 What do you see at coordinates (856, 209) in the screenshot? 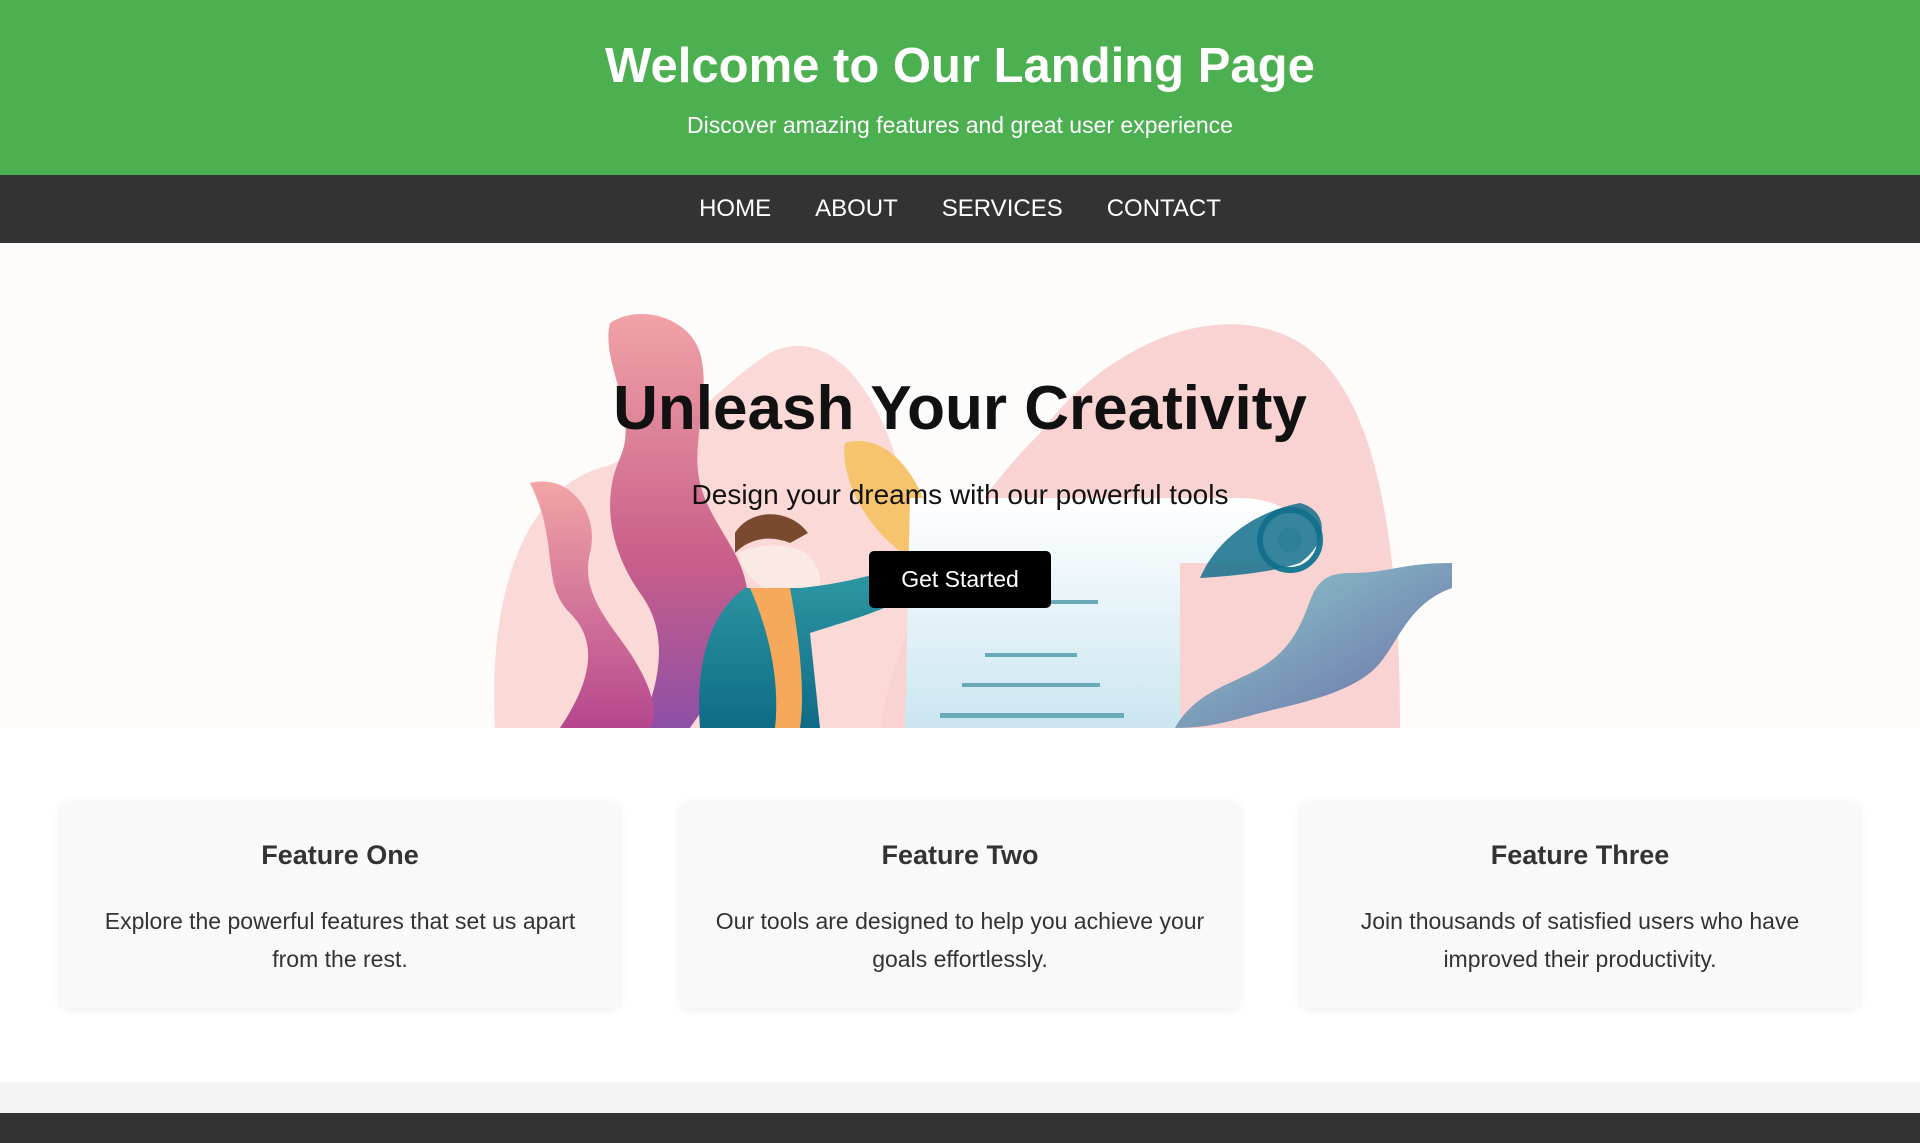
I see `nav-link-about: ABOUT` at bounding box center [856, 209].